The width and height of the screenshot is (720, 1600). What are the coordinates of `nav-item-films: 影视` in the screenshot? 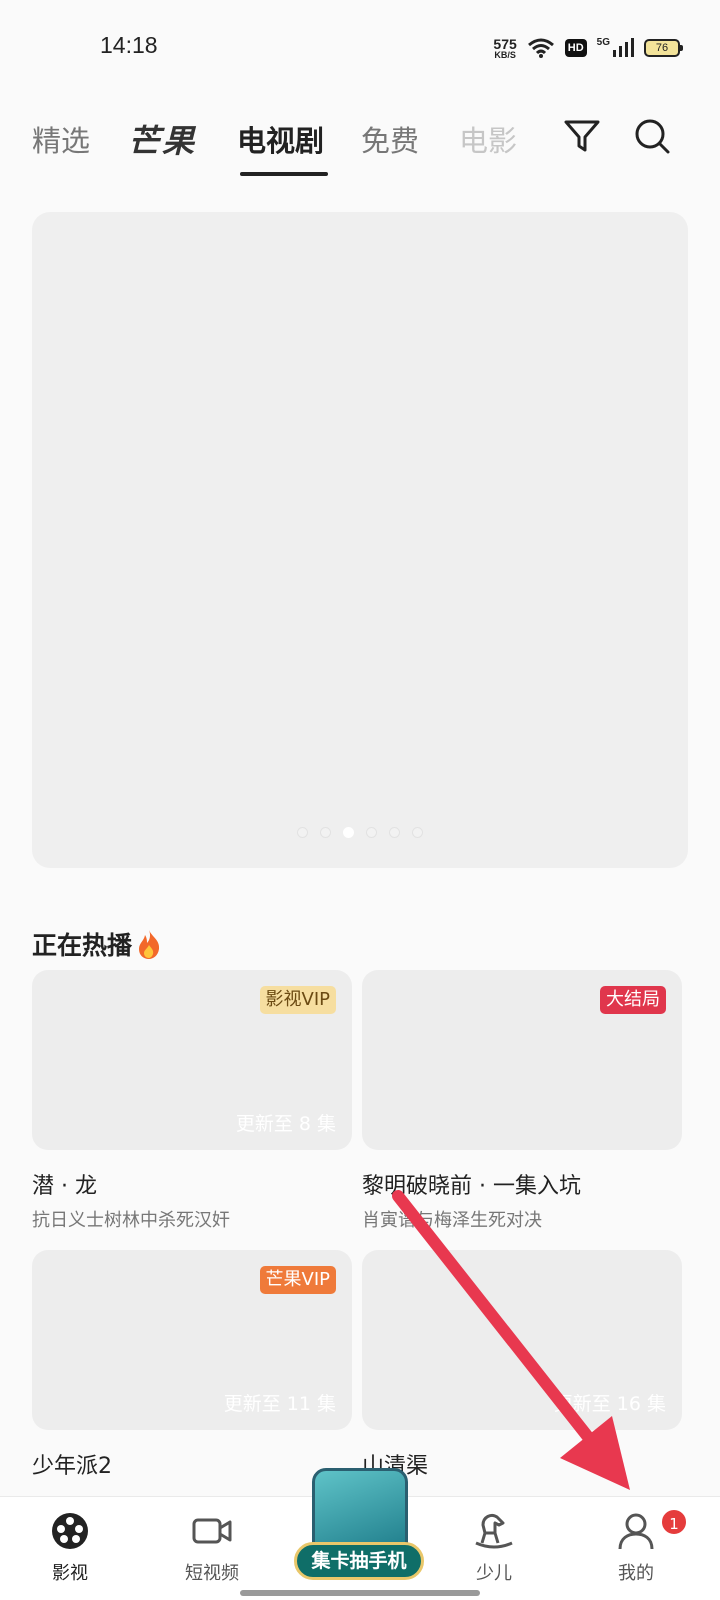 It's located at (70, 1548).